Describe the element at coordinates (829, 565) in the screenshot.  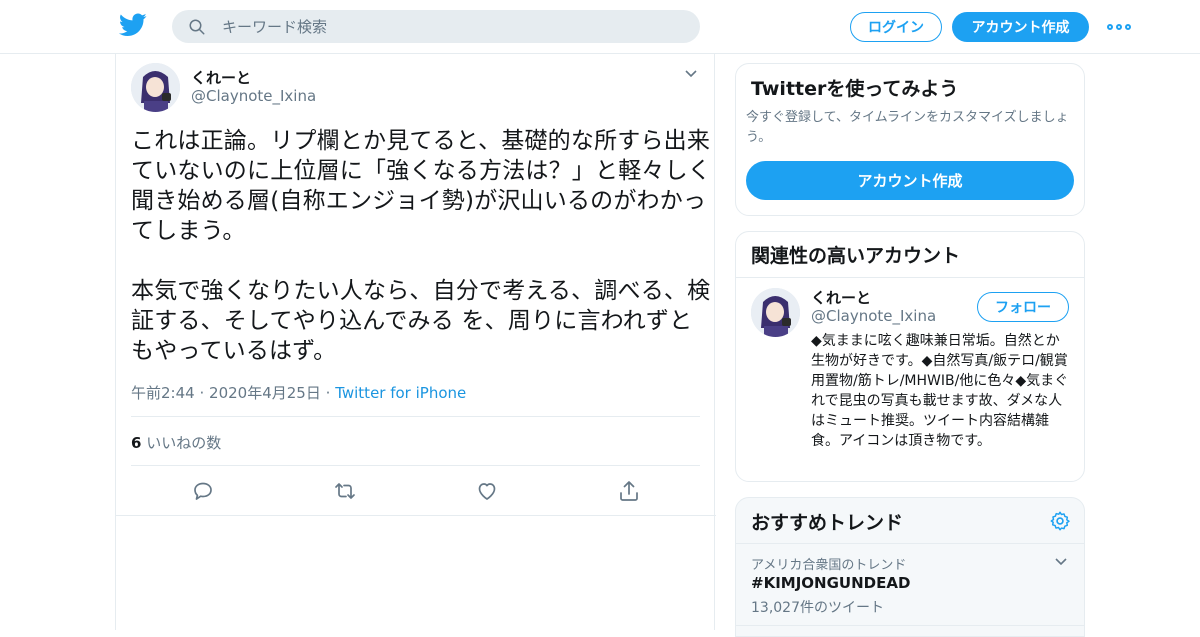
I see `trend-context: アメリカ合衆国のトレンド` at that location.